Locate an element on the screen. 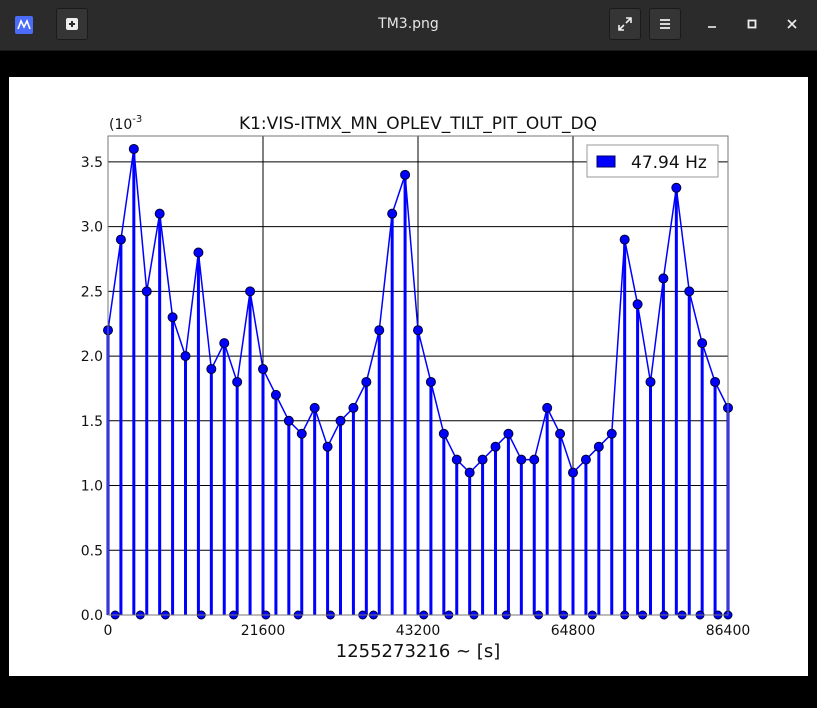 This screenshot has height=708, width=817. y-tick-label: 0.0 is located at coordinates (92, 616).